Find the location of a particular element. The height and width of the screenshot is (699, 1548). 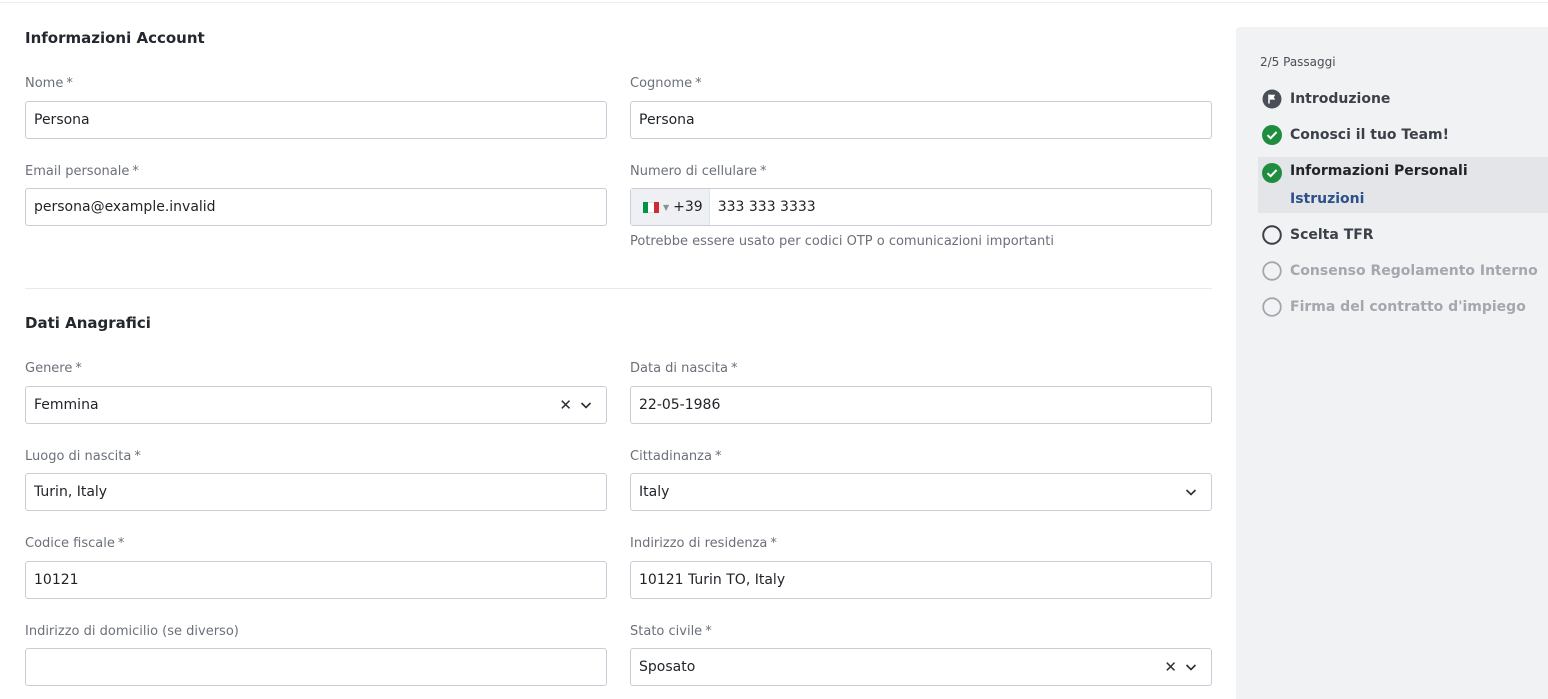

country-code-select: ▼ +39 is located at coordinates (670, 207).